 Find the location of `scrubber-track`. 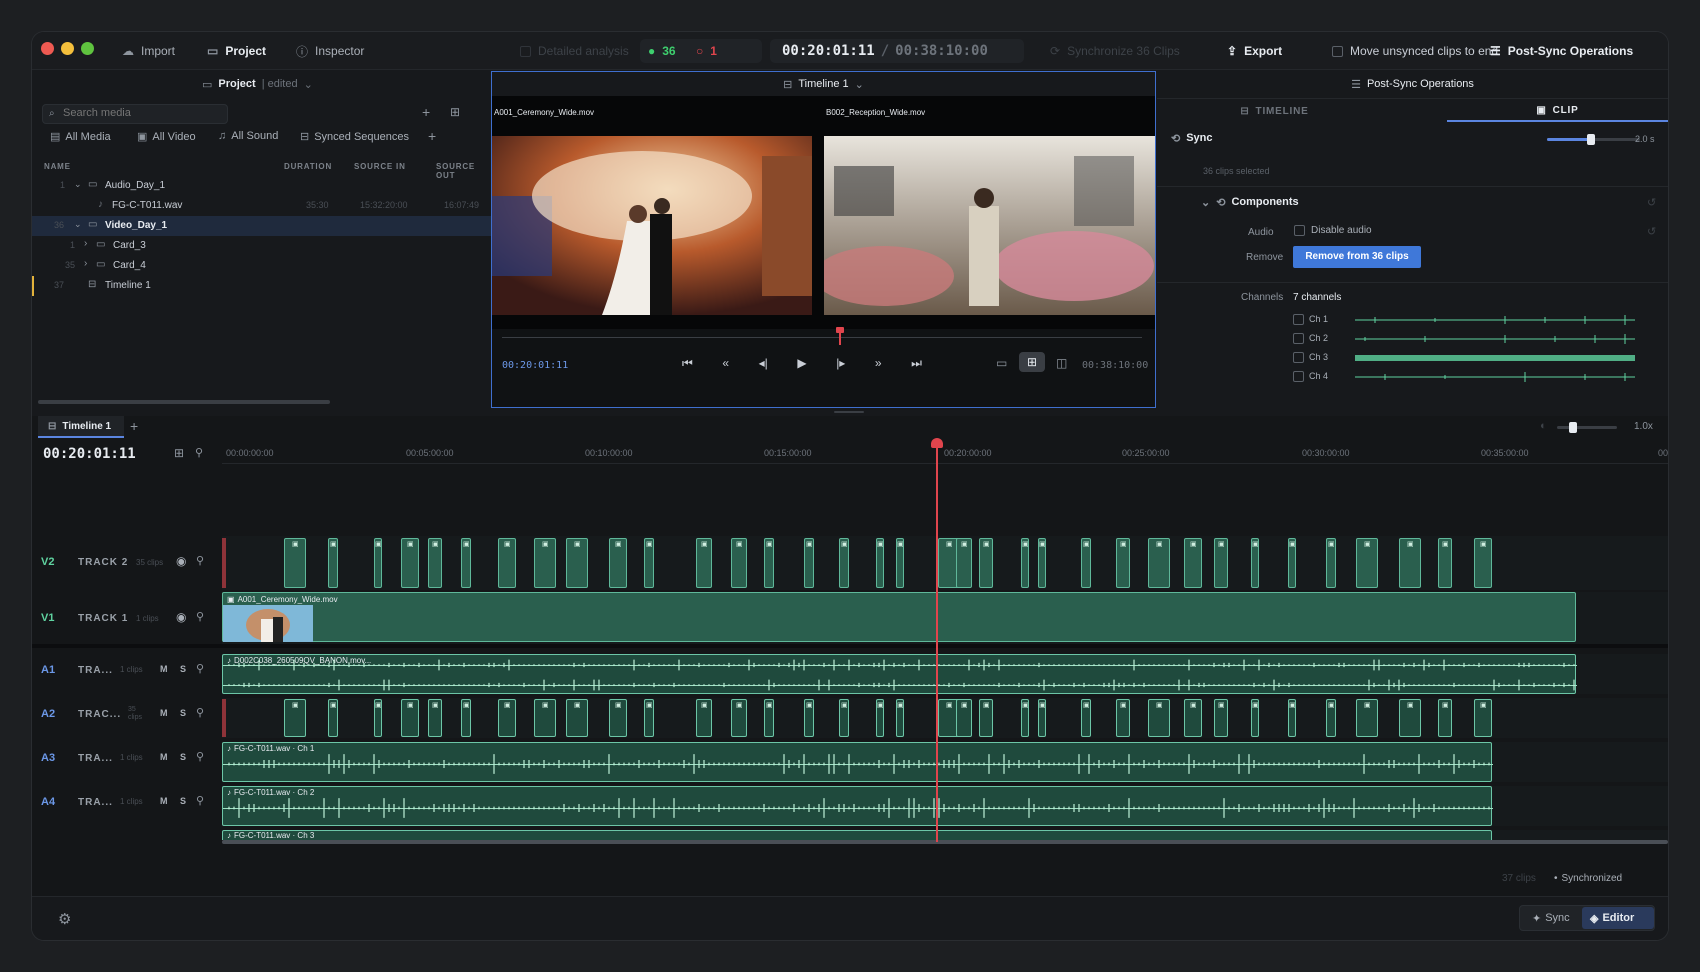

scrubber-track is located at coordinates (822, 337).